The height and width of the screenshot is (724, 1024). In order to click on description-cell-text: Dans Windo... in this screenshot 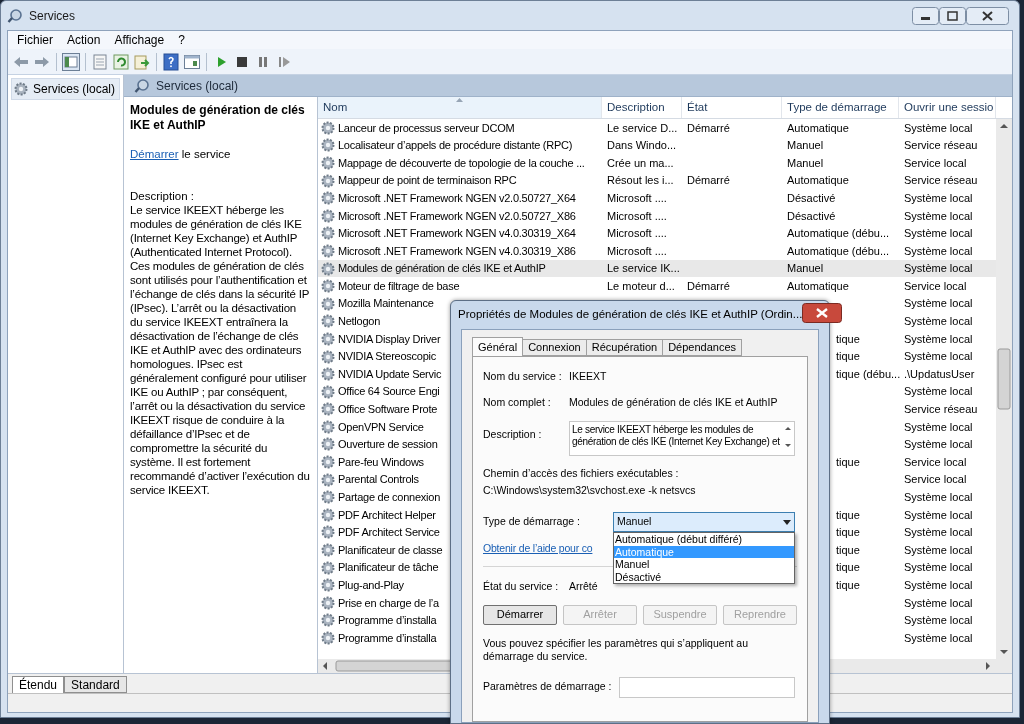, I will do `click(642, 146)`.